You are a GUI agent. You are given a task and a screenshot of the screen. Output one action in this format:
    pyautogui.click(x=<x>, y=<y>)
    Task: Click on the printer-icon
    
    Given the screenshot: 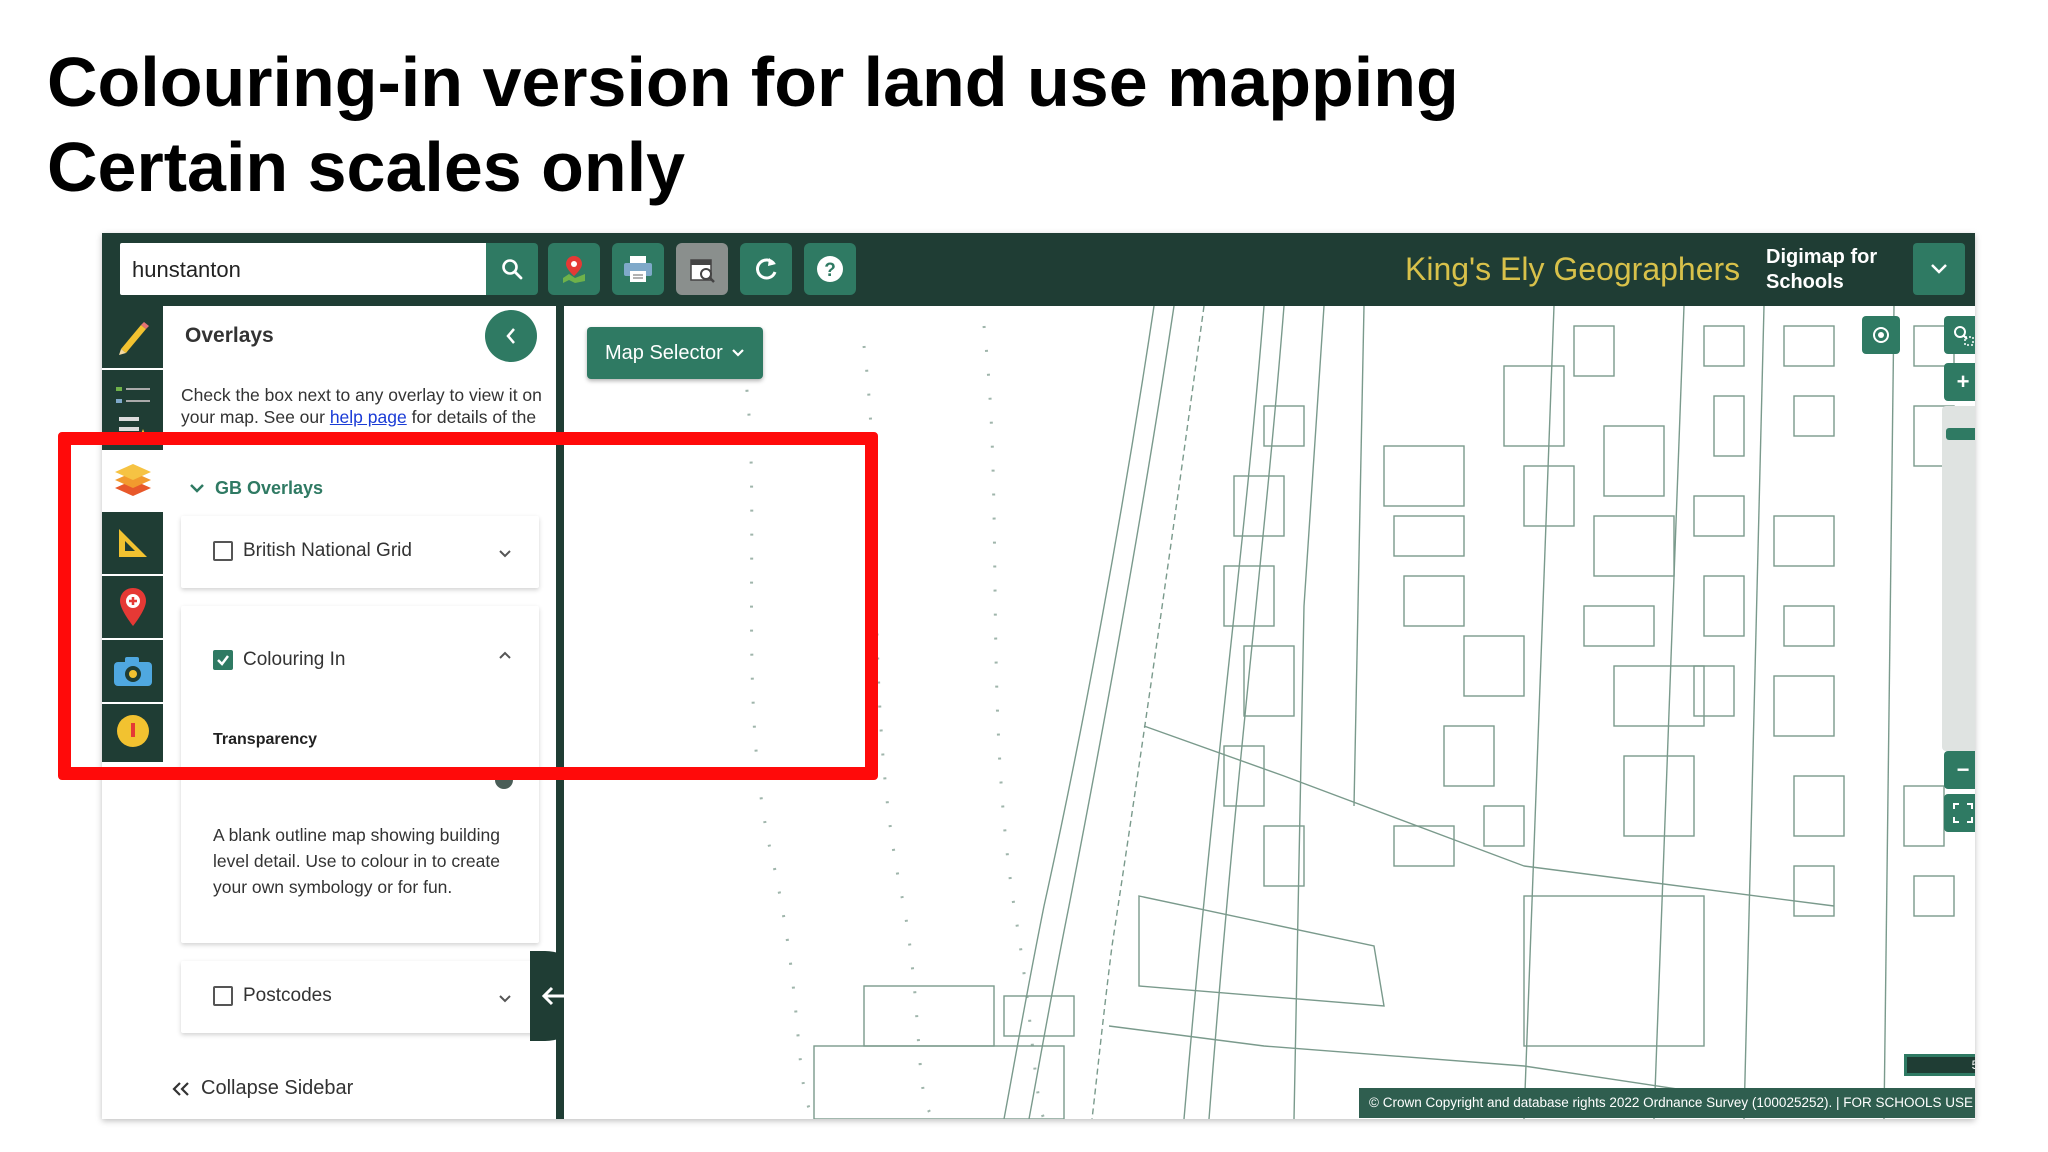 What is the action you would take?
    pyautogui.click(x=638, y=269)
    